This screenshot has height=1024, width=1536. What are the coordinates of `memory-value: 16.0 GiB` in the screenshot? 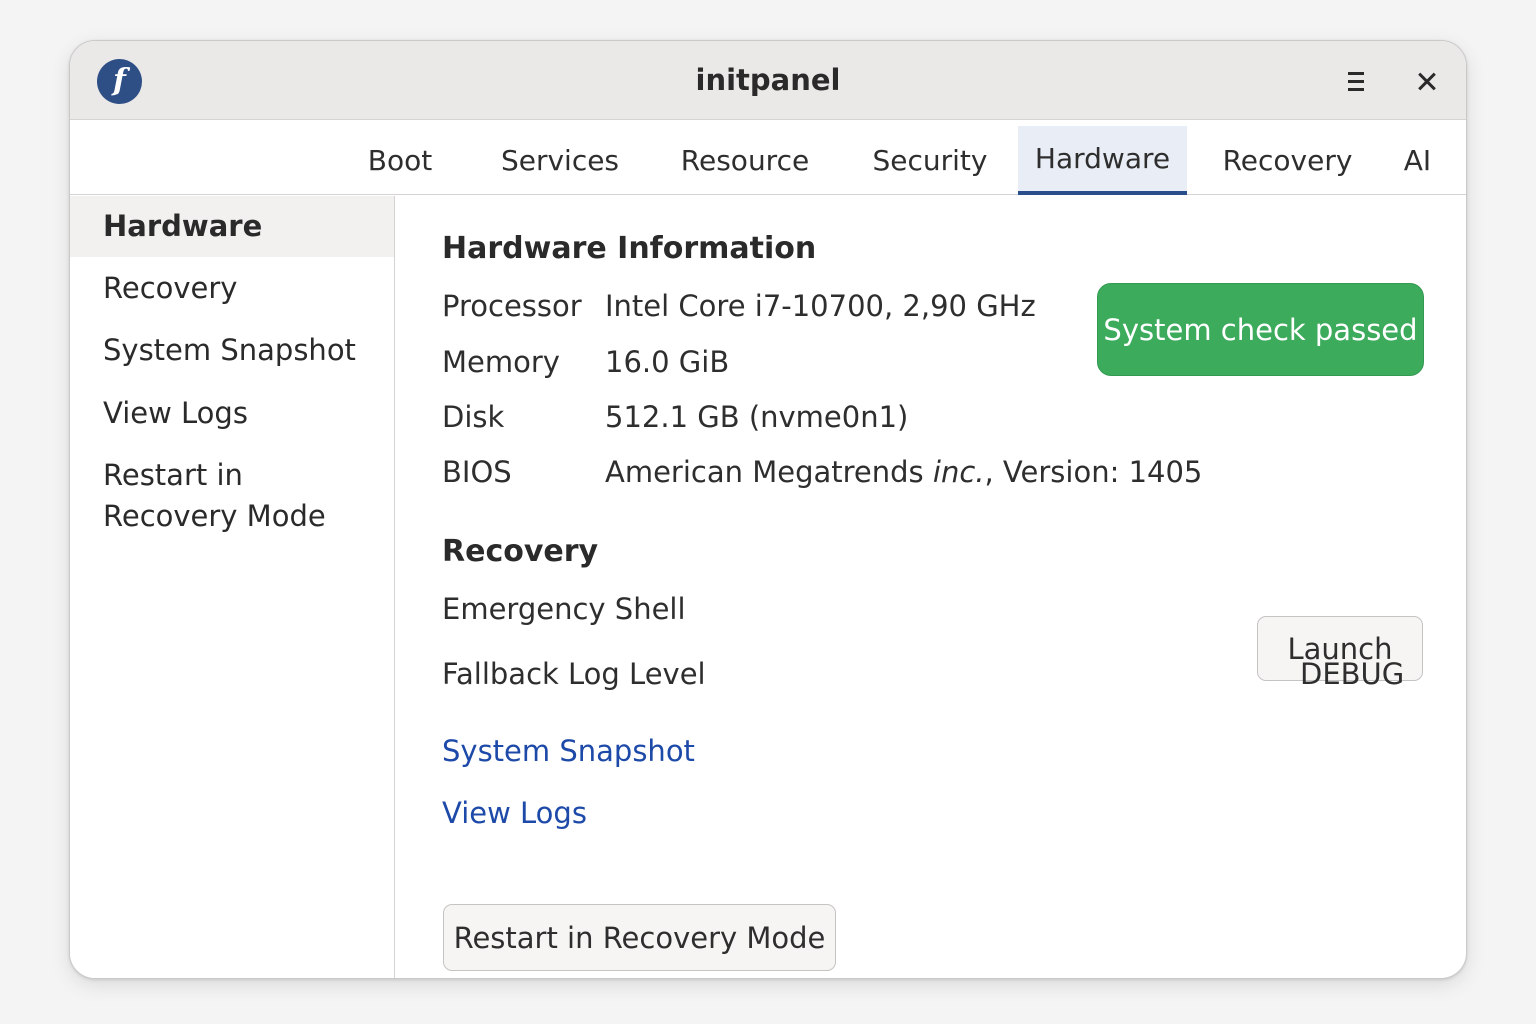 It's located at (667, 362).